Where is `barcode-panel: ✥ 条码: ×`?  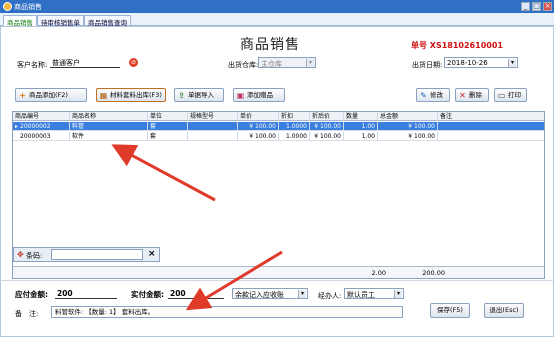 barcode-panel: ✥ 条码: × is located at coordinates (86, 254).